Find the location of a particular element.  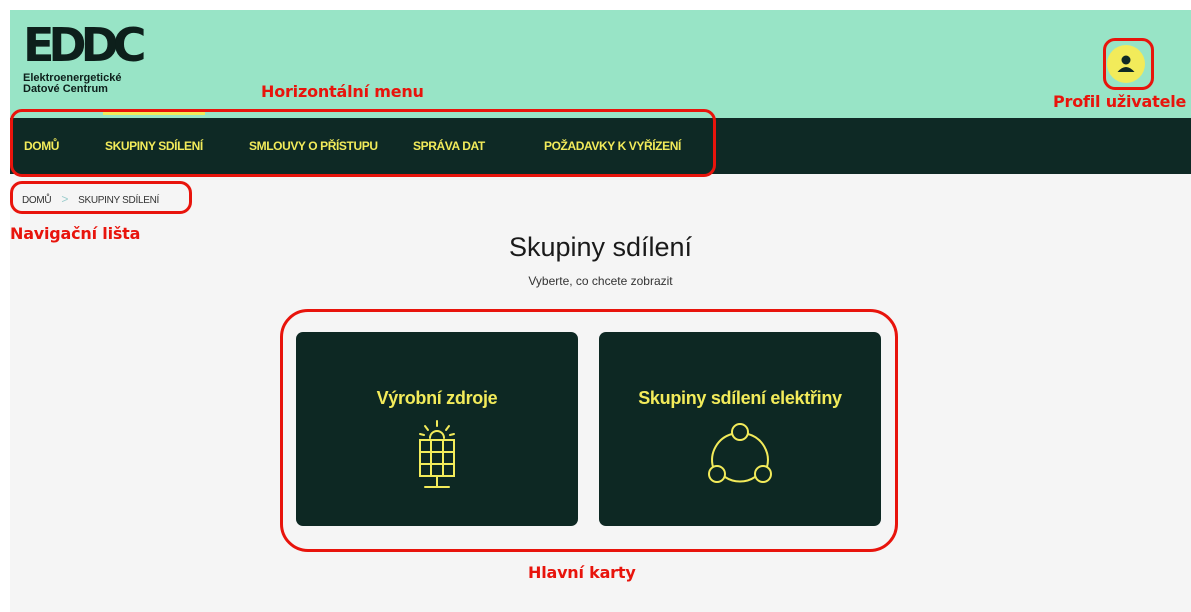

annotation-label-menu: Horizontální menu is located at coordinates (342, 91).